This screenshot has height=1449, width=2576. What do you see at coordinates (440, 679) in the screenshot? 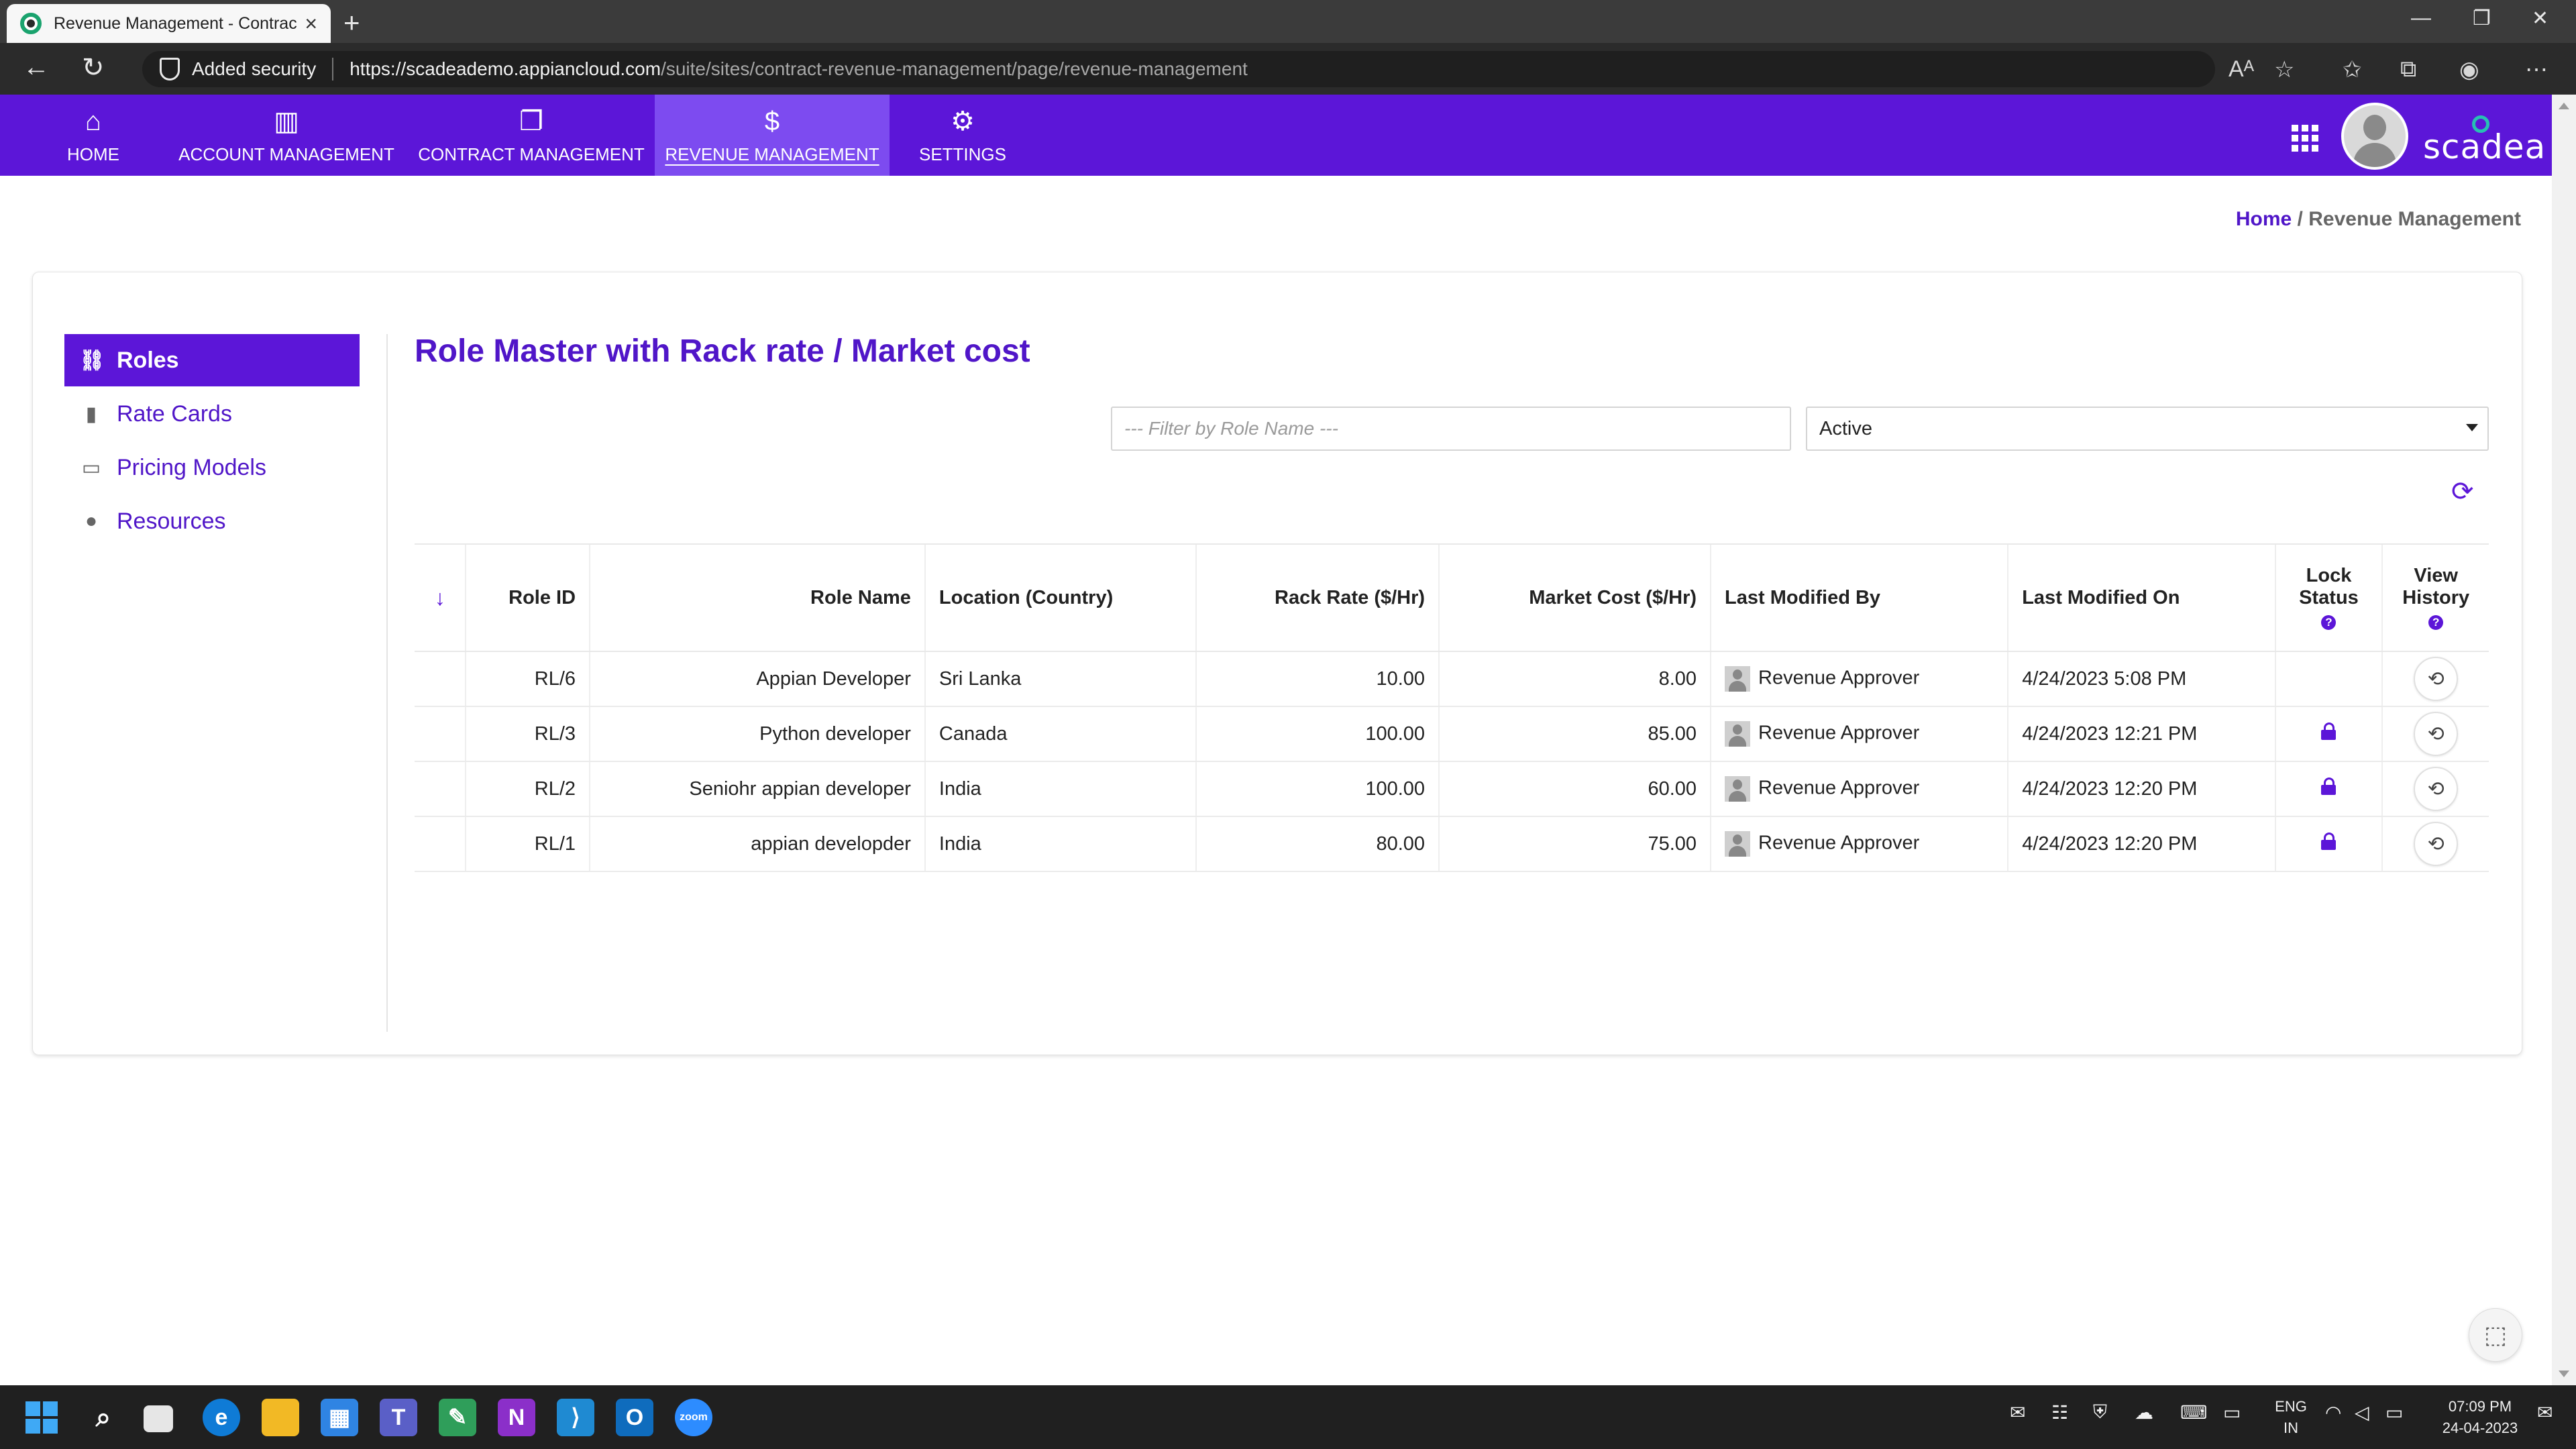
I see `row-spacer-cell` at bounding box center [440, 679].